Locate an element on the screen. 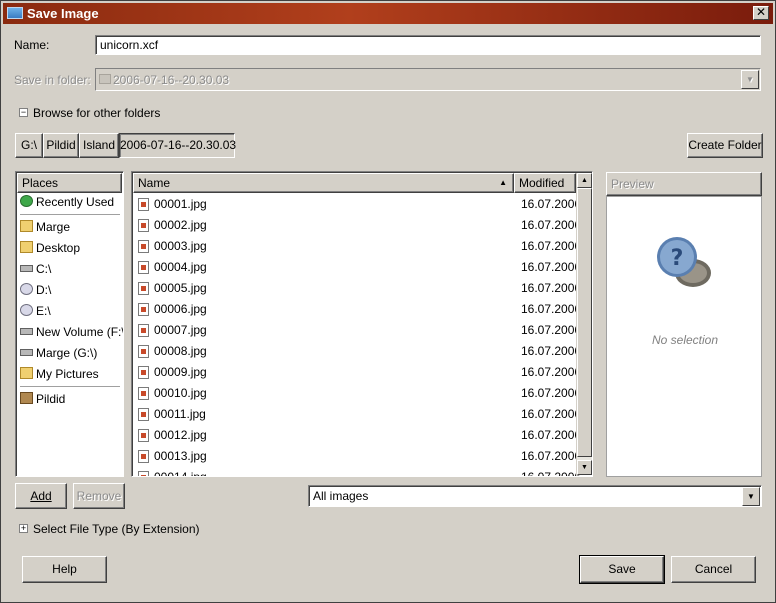 The image size is (776, 603). select-file-type-expander: Select File Type (By Extension) is located at coordinates (116, 529).